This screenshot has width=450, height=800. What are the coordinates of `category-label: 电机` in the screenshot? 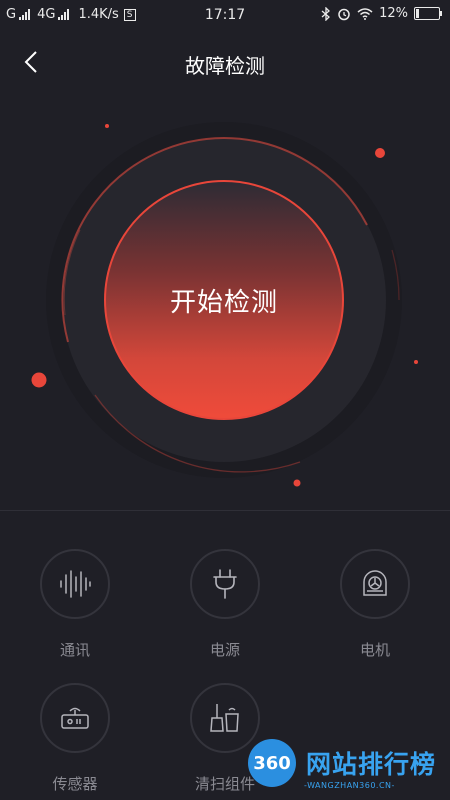 It's located at (374, 650).